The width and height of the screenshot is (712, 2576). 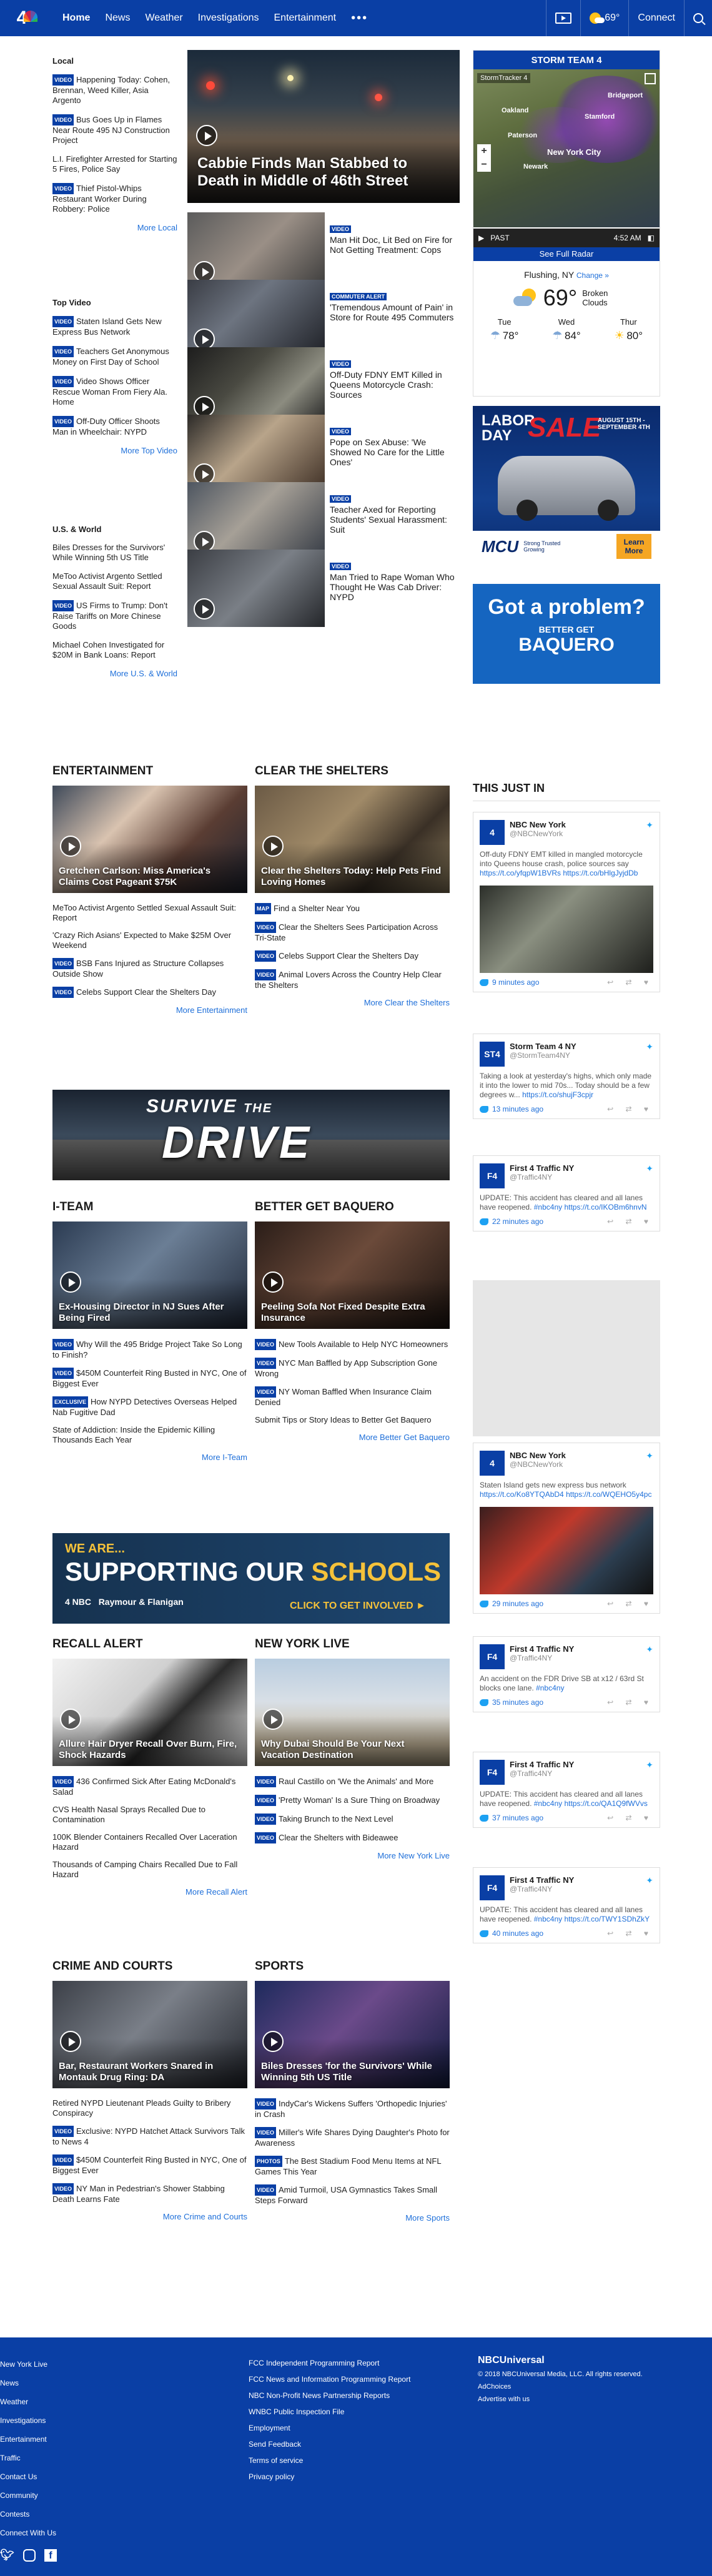 I want to click on tweet-time: 29 minutes ago, so click(x=518, y=1604).